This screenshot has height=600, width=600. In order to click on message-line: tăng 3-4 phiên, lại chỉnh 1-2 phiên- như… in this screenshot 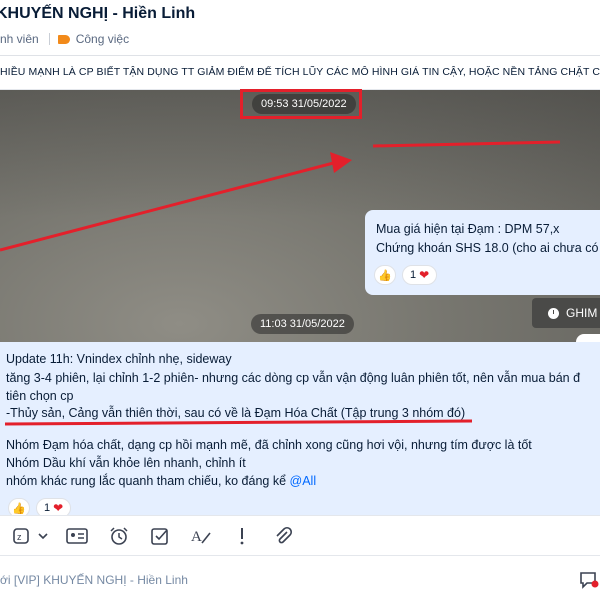, I will do `click(293, 378)`.